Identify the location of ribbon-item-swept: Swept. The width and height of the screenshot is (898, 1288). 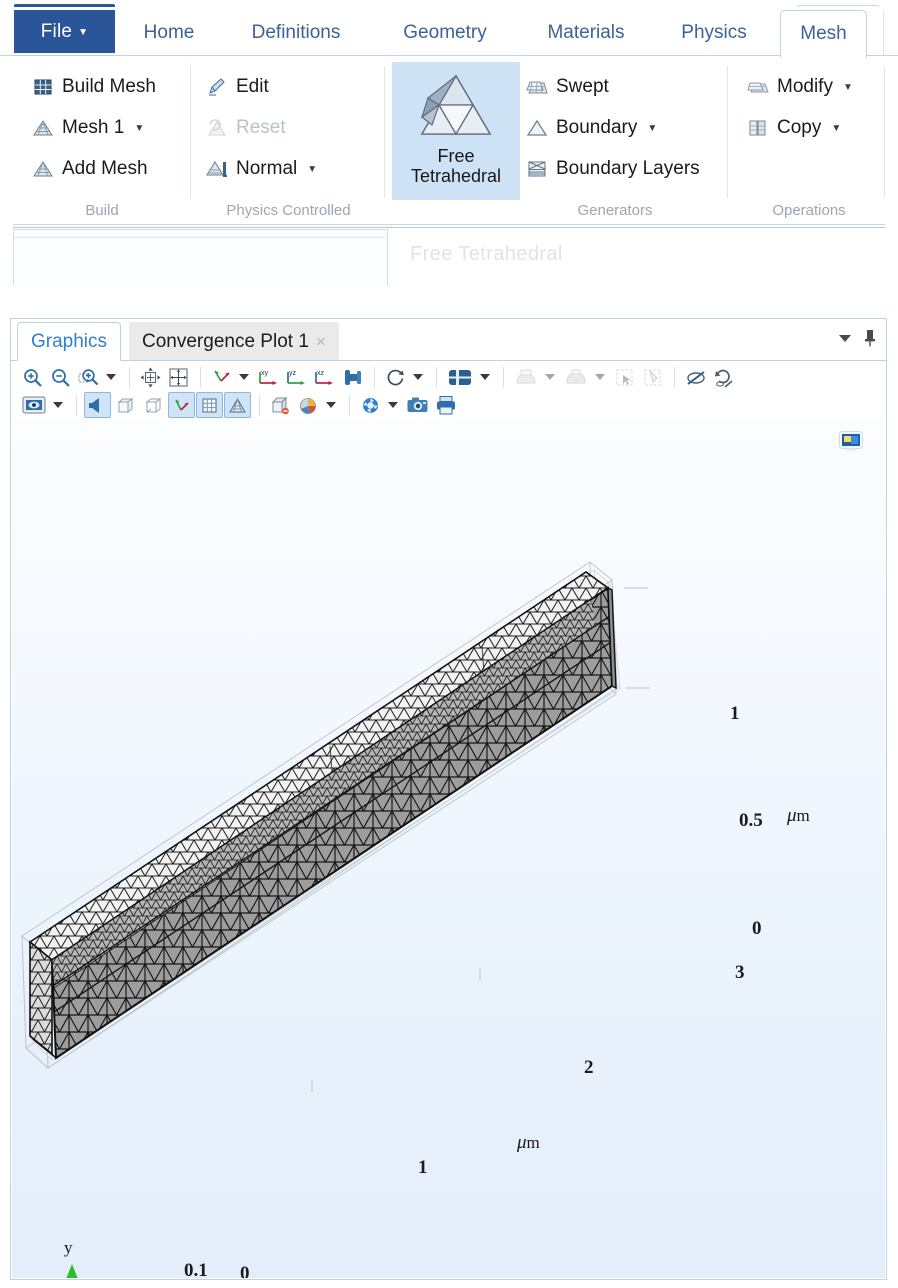
(567, 87).